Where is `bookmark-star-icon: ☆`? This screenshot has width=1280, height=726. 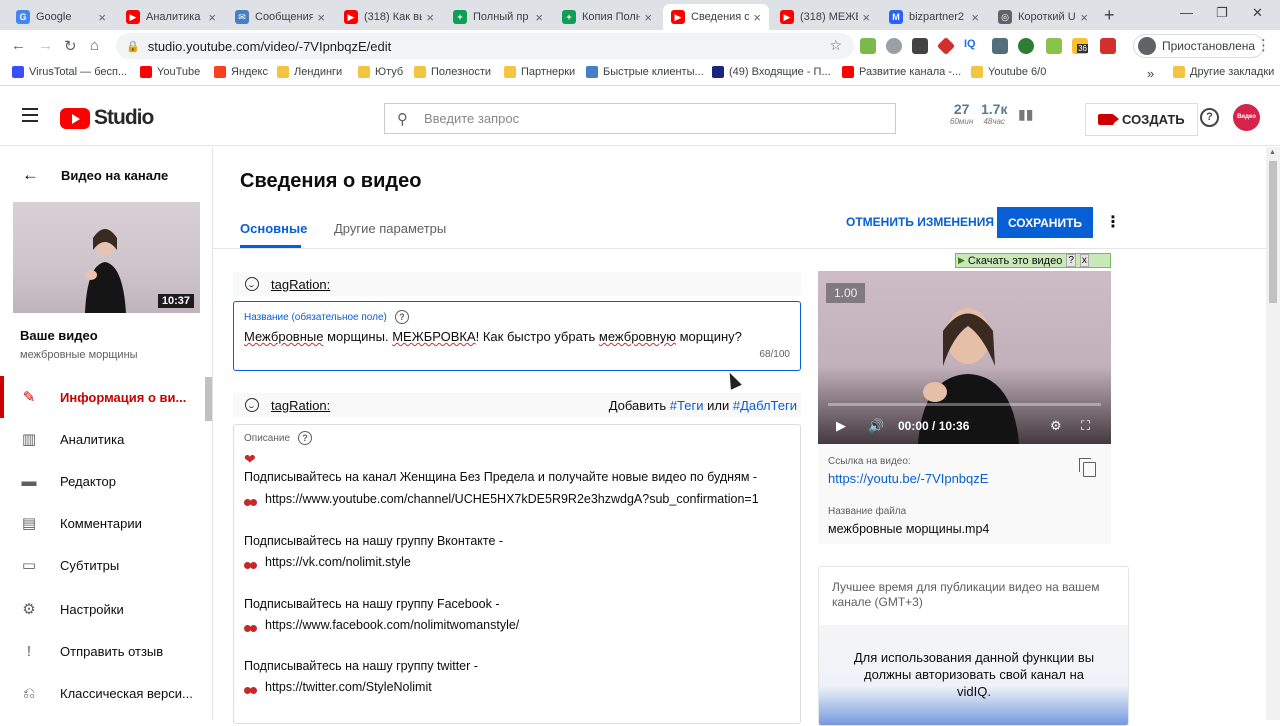
bookmark-star-icon: ☆ is located at coordinates (835, 45).